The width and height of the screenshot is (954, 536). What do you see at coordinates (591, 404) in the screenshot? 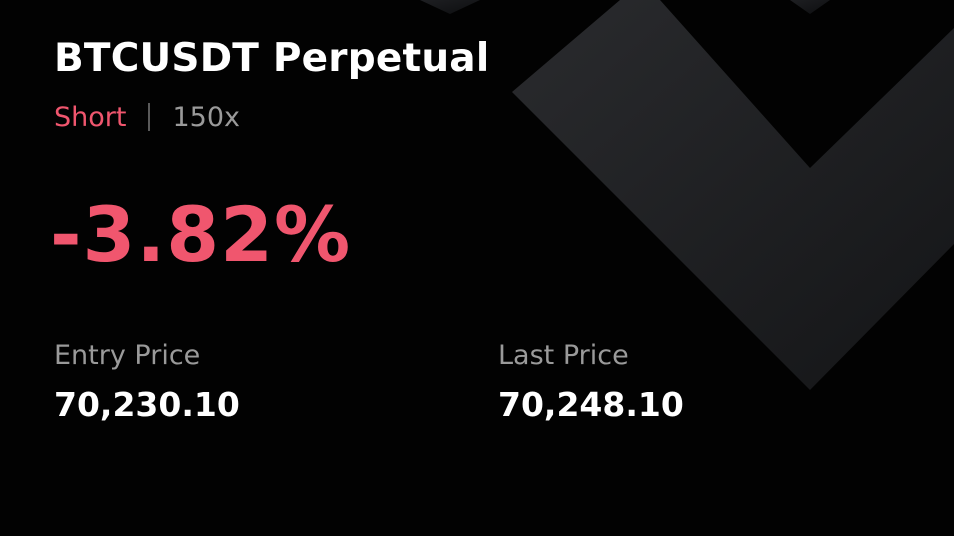
I see `last-price-value: 70,248.10` at bounding box center [591, 404].